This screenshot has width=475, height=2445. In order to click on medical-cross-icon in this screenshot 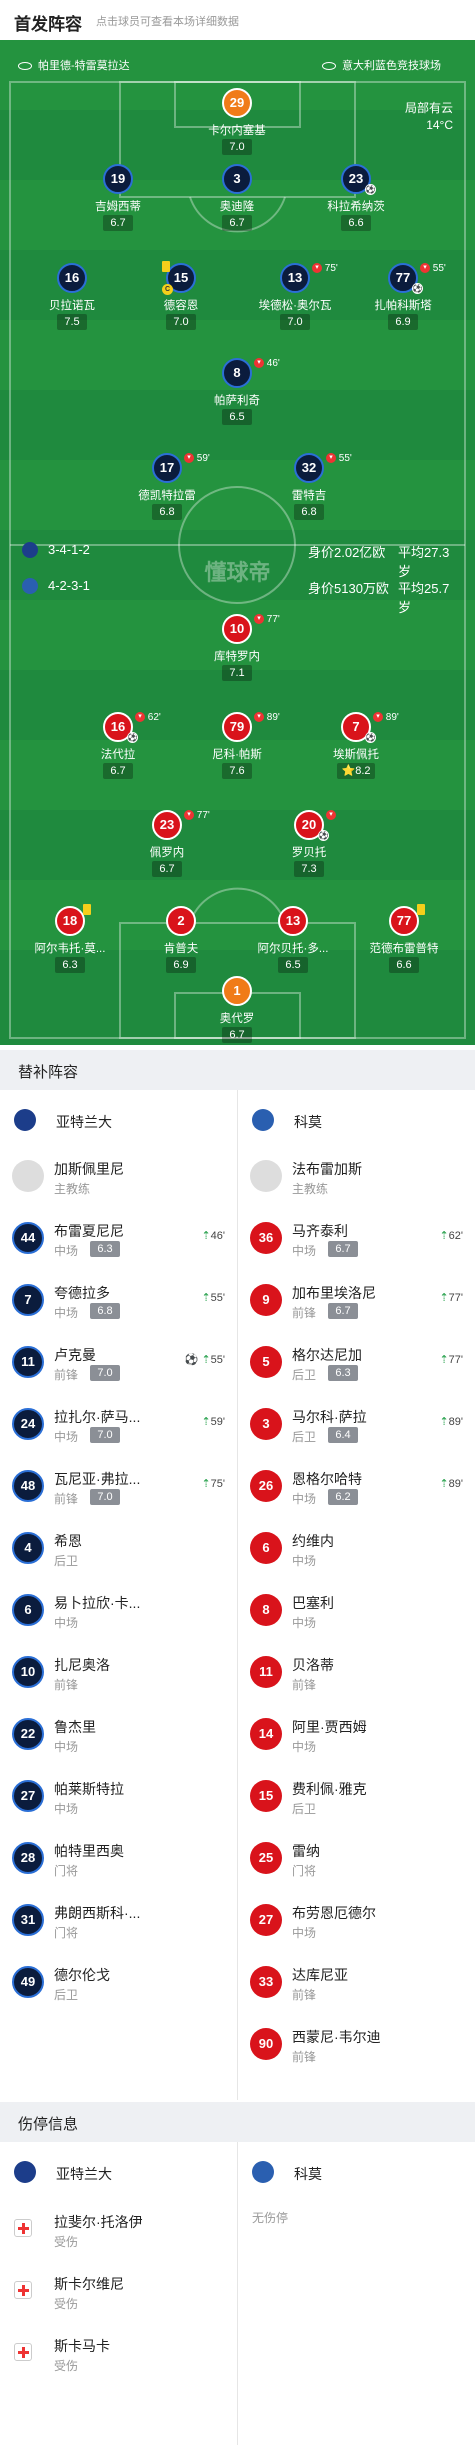, I will do `click(23, 2290)`.